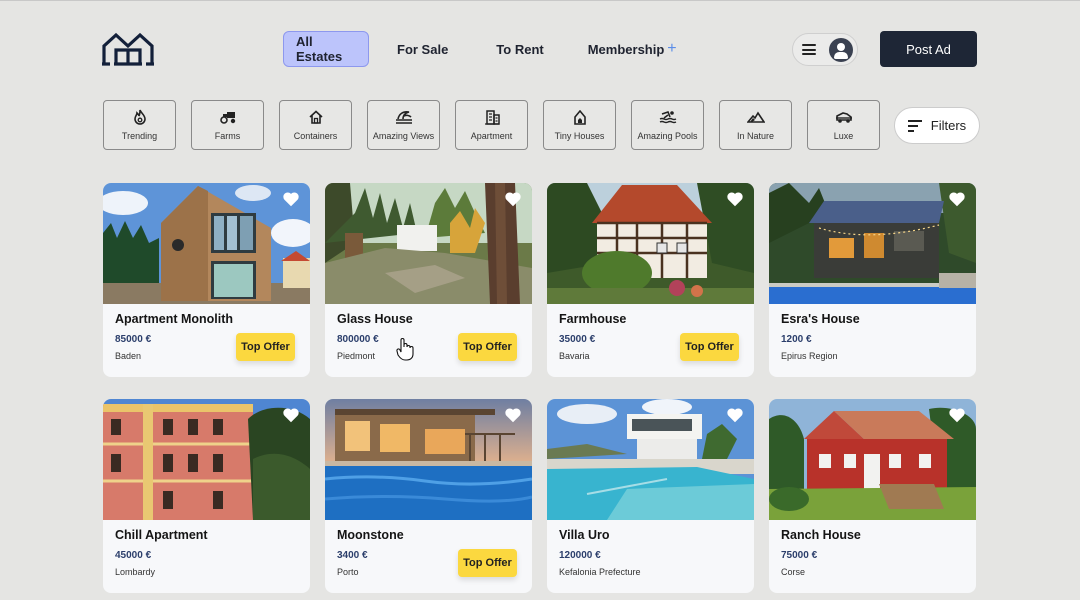 This screenshot has height=600, width=1080. What do you see at coordinates (843, 136) in the screenshot?
I see `category-label: Luxe` at bounding box center [843, 136].